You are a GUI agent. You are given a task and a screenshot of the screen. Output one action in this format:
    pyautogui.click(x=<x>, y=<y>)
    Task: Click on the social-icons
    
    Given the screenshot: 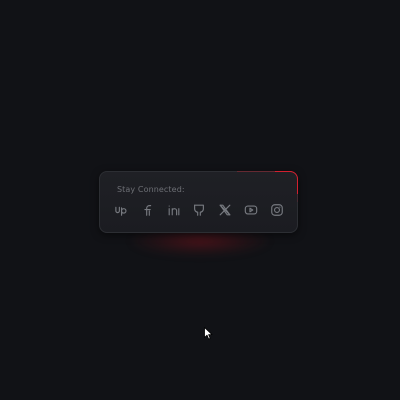 What is the action you would take?
    pyautogui.click(x=199, y=210)
    